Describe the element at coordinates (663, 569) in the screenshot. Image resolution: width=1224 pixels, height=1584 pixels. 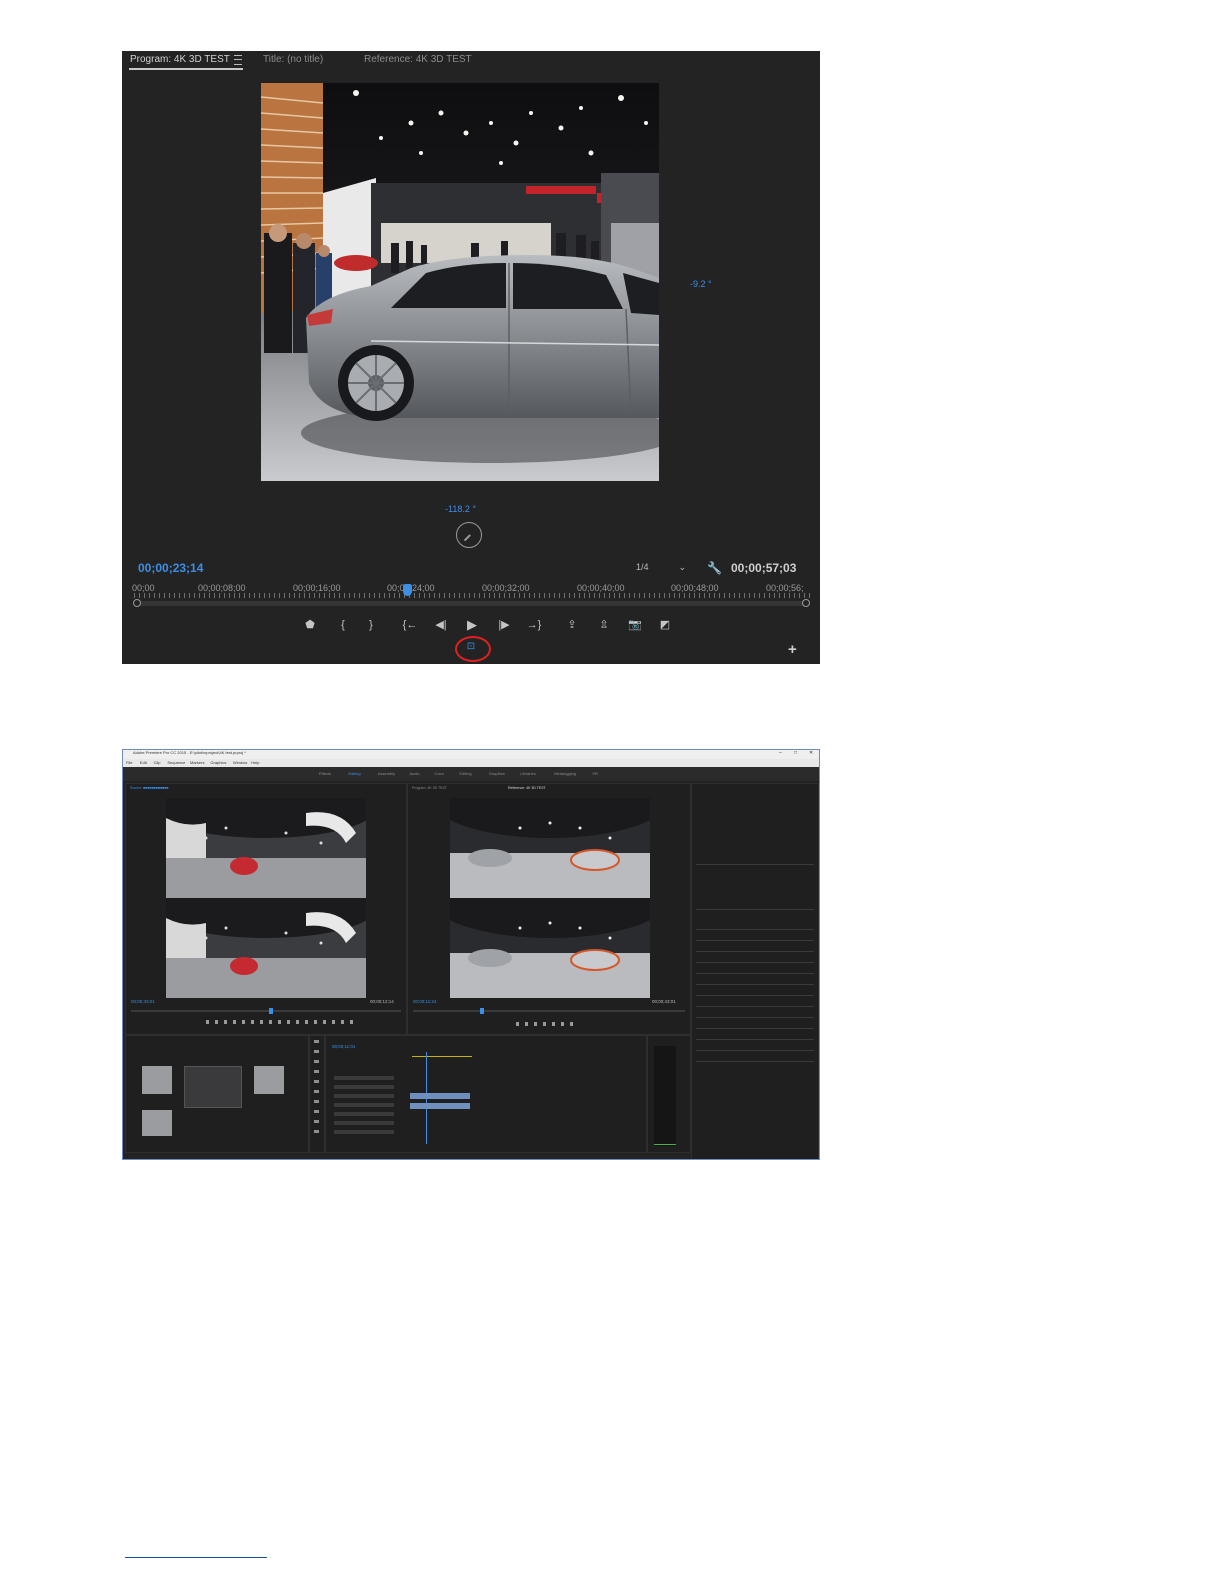
I see `playback-resolution-select: 1/4 ⌄` at that location.